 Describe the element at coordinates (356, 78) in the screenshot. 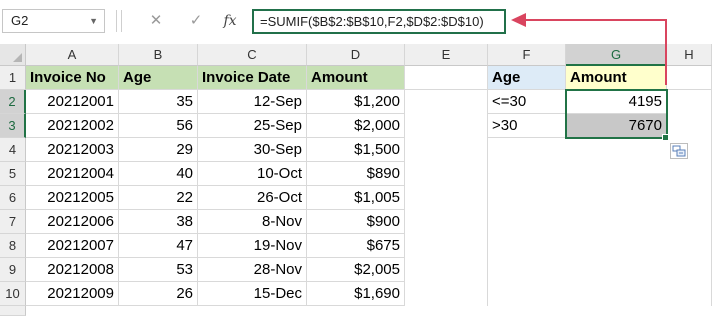

I see `cell-d1: Amount` at that location.